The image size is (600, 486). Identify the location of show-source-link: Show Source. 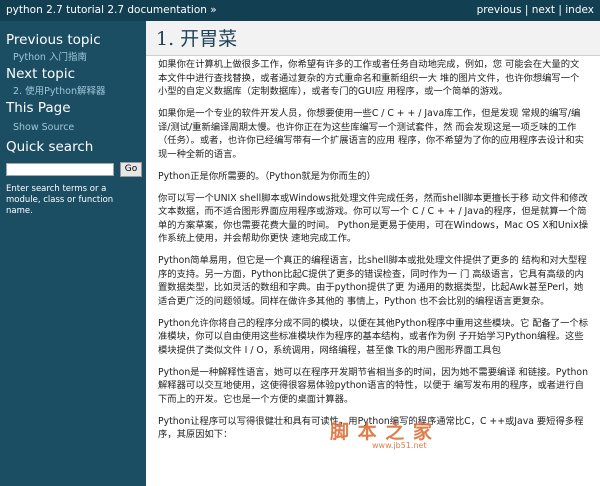
(43, 127).